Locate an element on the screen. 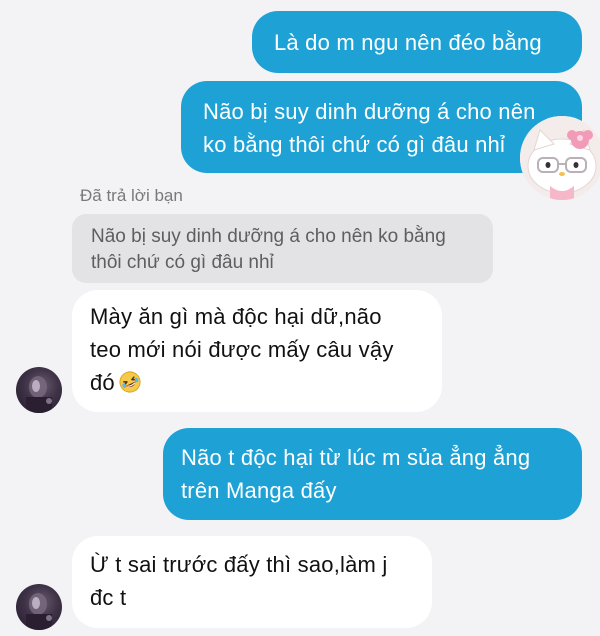  rolling-laughing-emoji-icon is located at coordinates (130, 382).